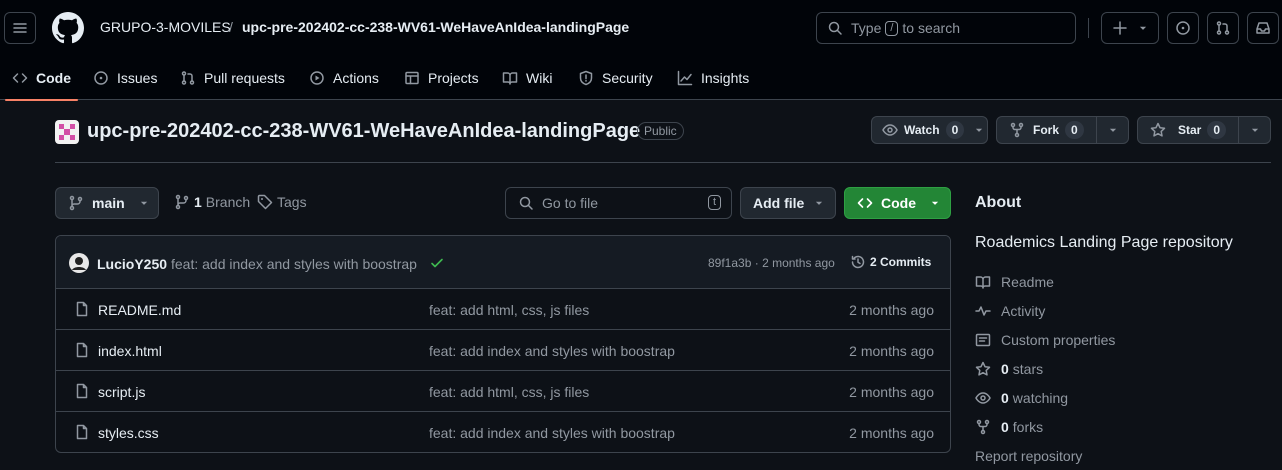 The image size is (1282, 470). I want to click on code-icon, so click(865, 203).